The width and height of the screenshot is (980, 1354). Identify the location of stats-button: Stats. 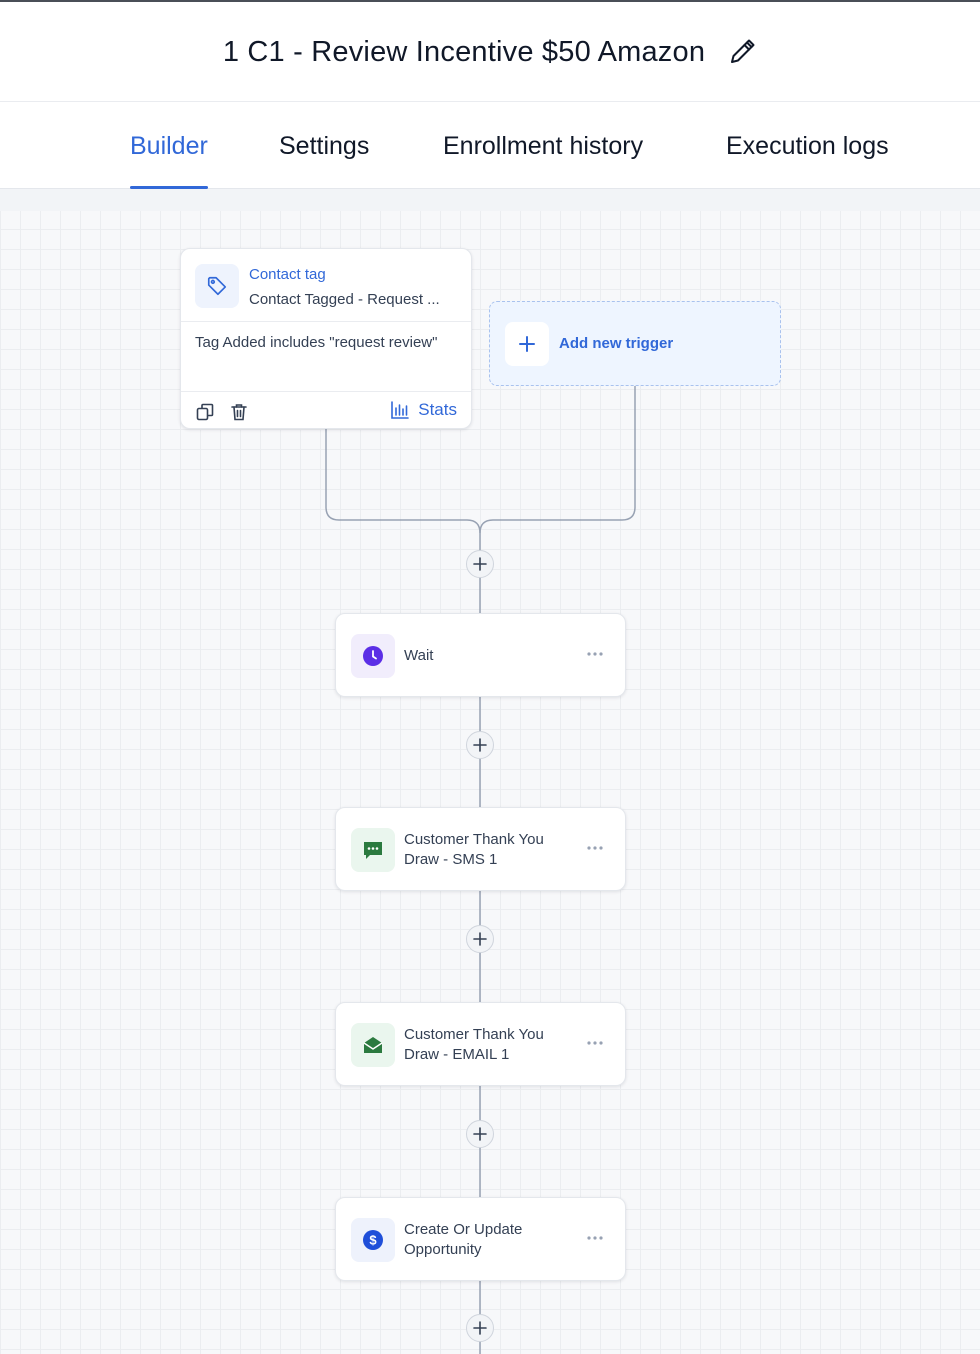
(423, 410).